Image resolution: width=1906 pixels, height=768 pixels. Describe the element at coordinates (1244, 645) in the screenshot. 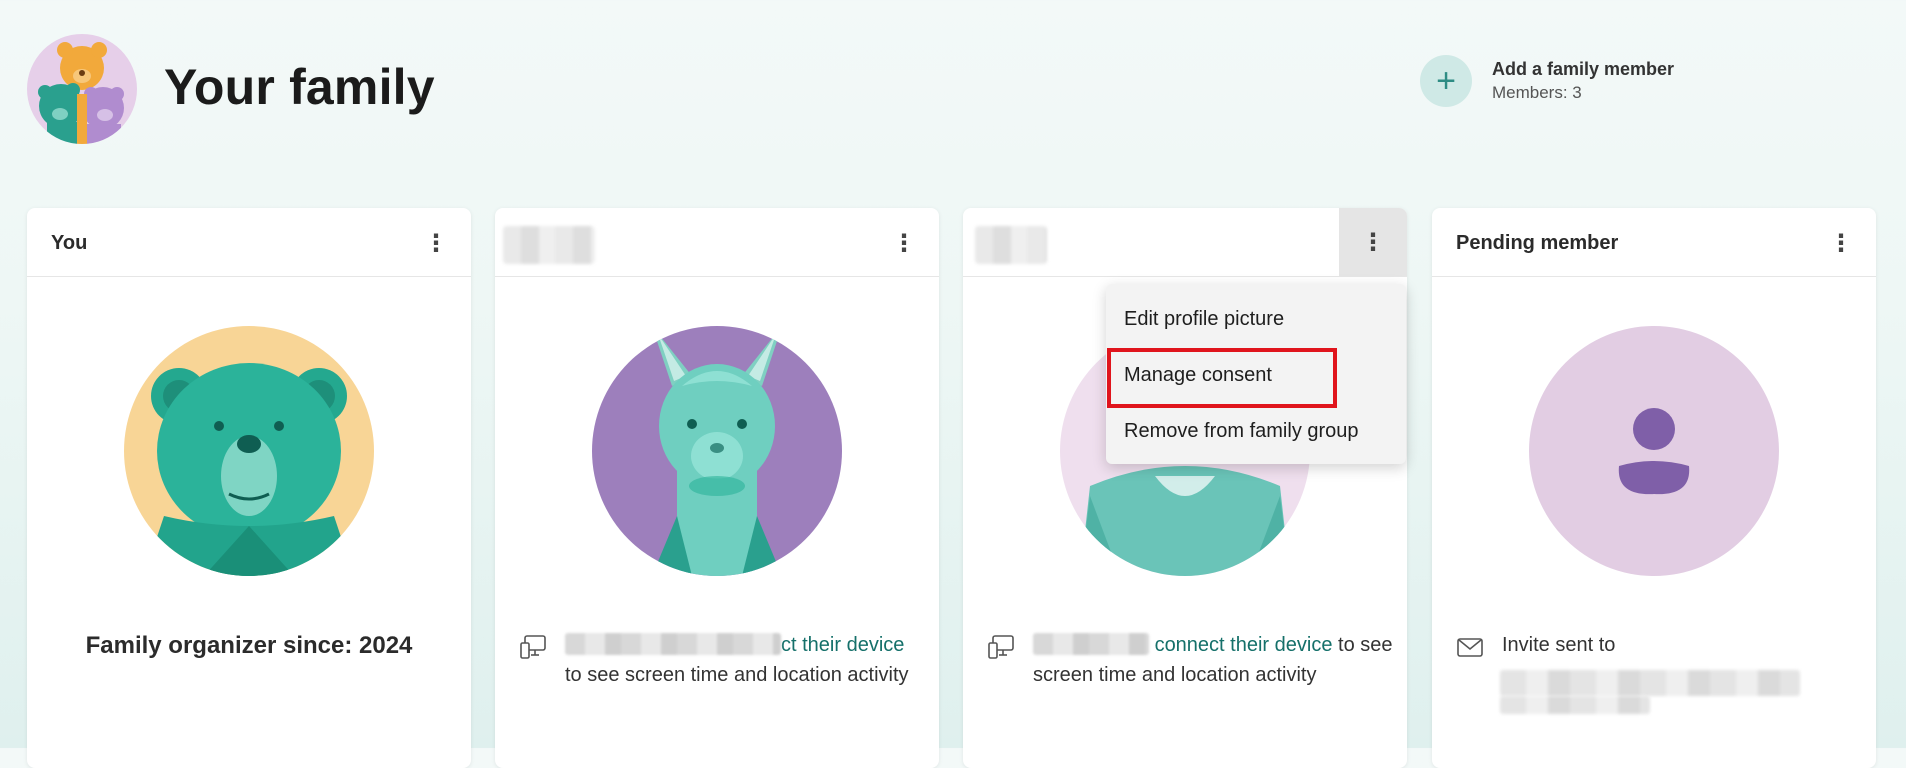

I see `connect-device-link: connect their device` at that location.